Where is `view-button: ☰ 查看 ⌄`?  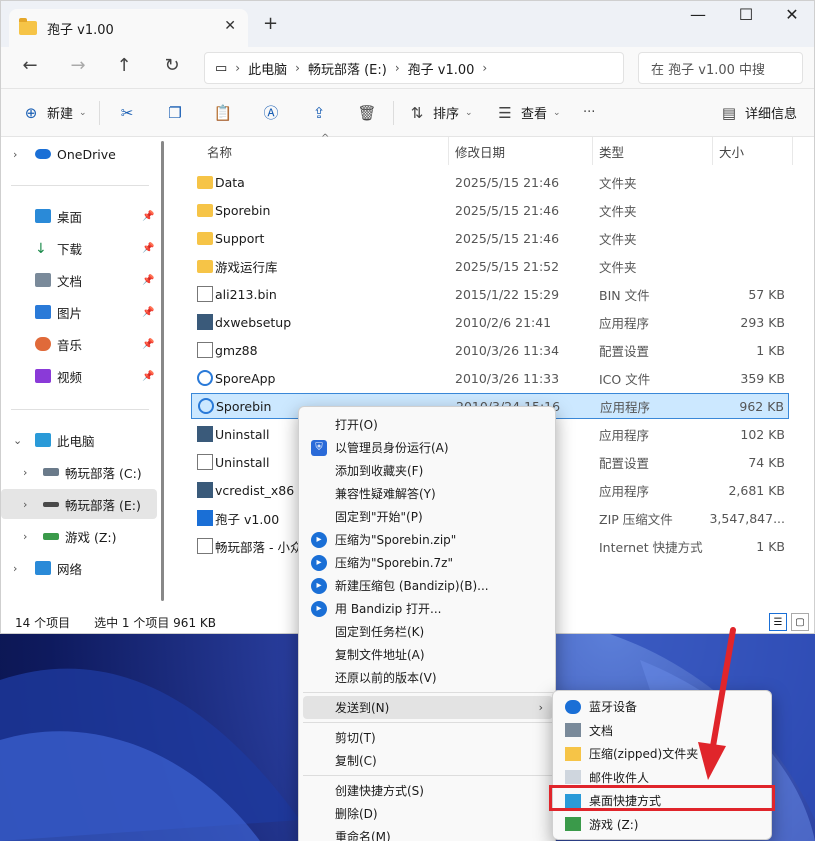 view-button: ☰ 查看 ⌄ is located at coordinates (528, 113).